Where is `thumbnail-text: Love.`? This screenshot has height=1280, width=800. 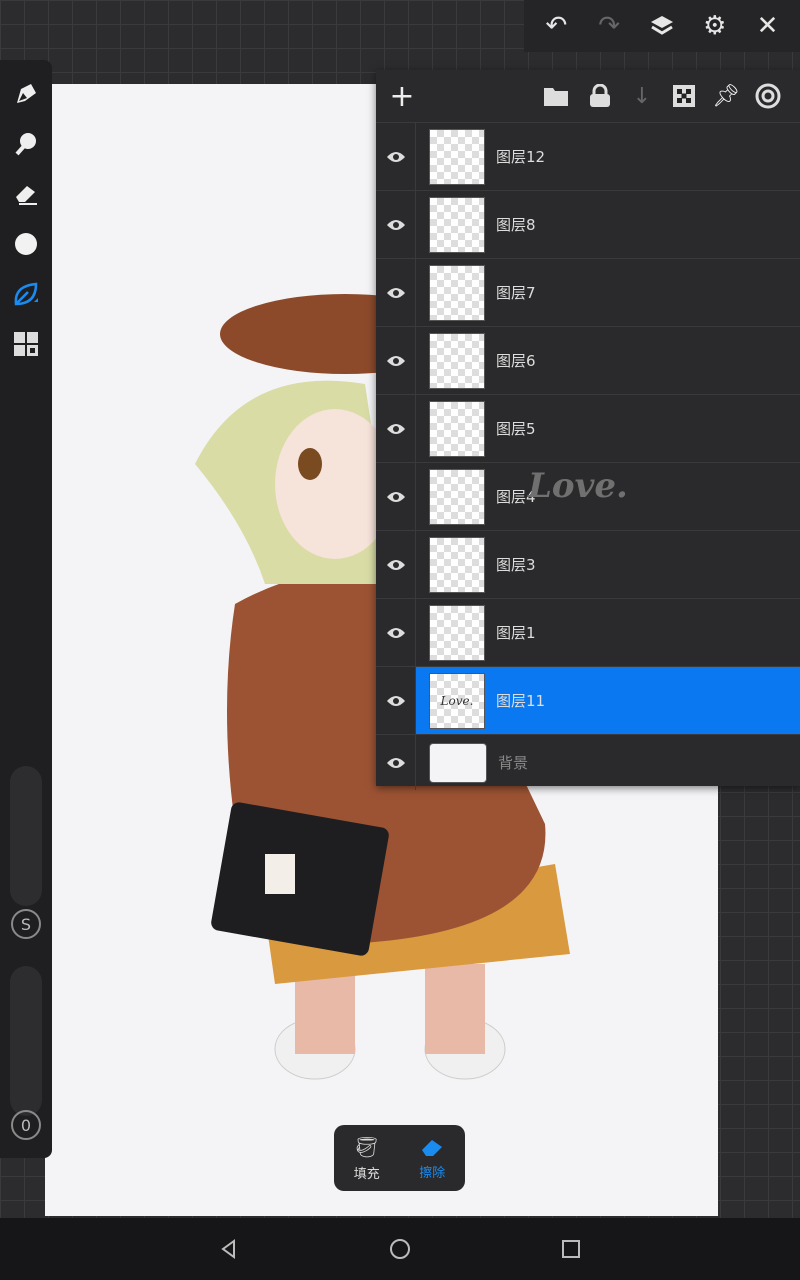
thumbnail-text: Love. is located at coordinates (457, 700).